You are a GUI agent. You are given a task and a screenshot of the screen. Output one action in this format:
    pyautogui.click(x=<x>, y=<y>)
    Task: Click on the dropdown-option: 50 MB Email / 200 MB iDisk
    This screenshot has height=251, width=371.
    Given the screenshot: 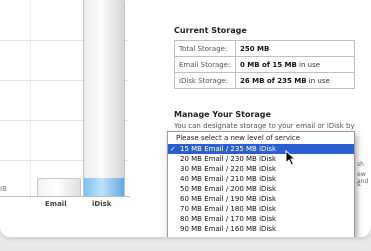 What is the action you would take?
    pyautogui.click(x=261, y=189)
    